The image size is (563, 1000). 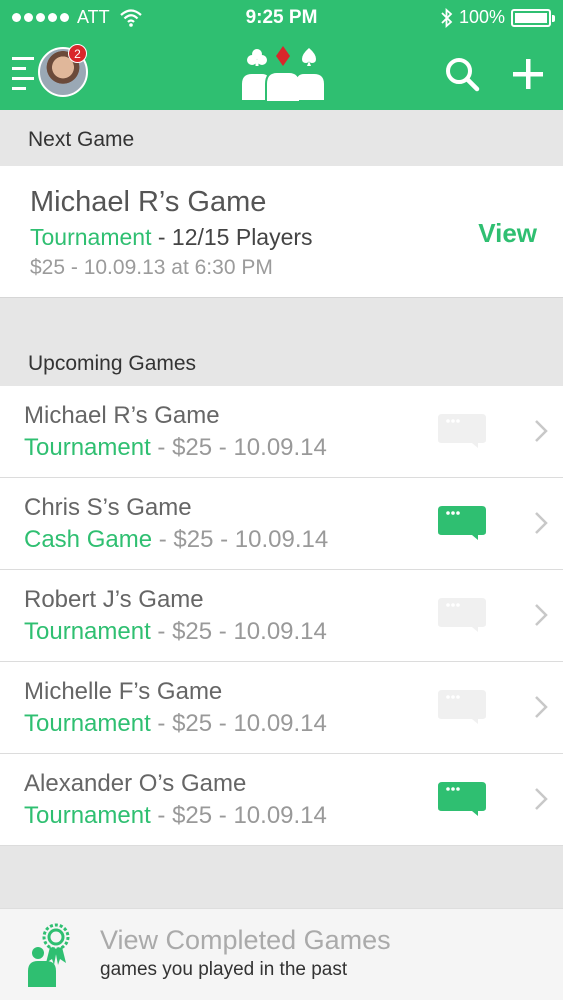 What do you see at coordinates (481, 17) in the screenshot?
I see `battery-percent: 100%` at bounding box center [481, 17].